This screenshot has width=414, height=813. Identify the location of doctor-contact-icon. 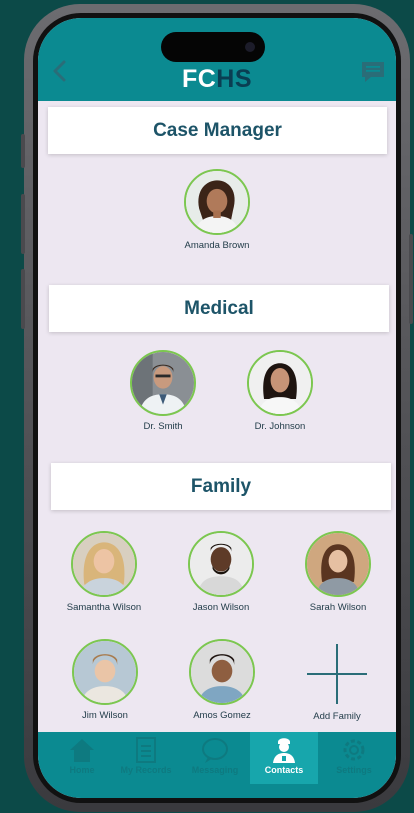
(284, 750).